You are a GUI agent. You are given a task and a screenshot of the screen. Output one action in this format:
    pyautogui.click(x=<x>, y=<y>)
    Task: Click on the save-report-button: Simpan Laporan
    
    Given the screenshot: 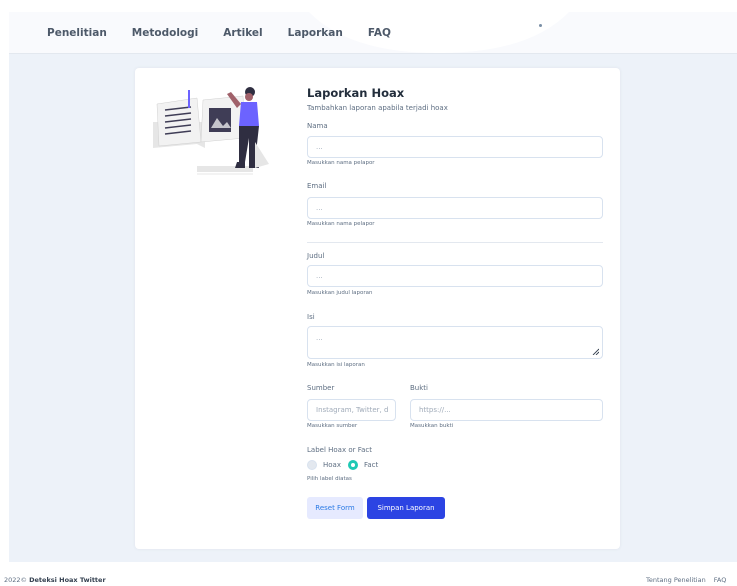 What is the action you would take?
    pyautogui.click(x=406, y=508)
    